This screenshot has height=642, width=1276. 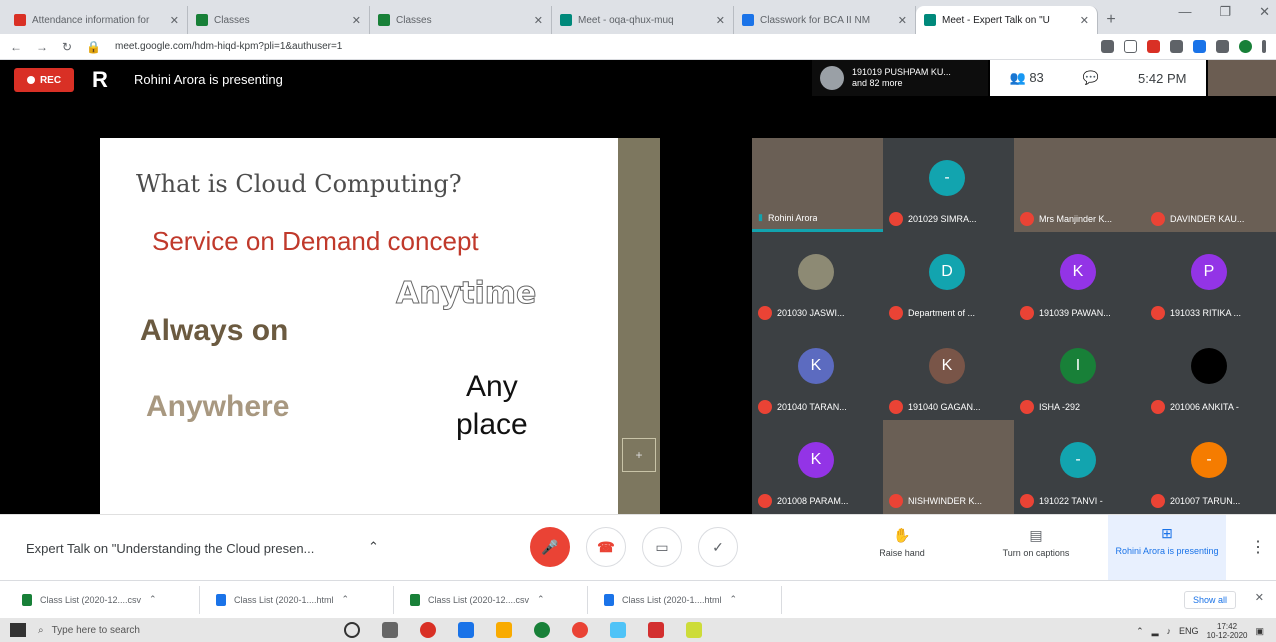 What do you see at coordinates (504, 630) in the screenshot?
I see `folder-icon` at bounding box center [504, 630].